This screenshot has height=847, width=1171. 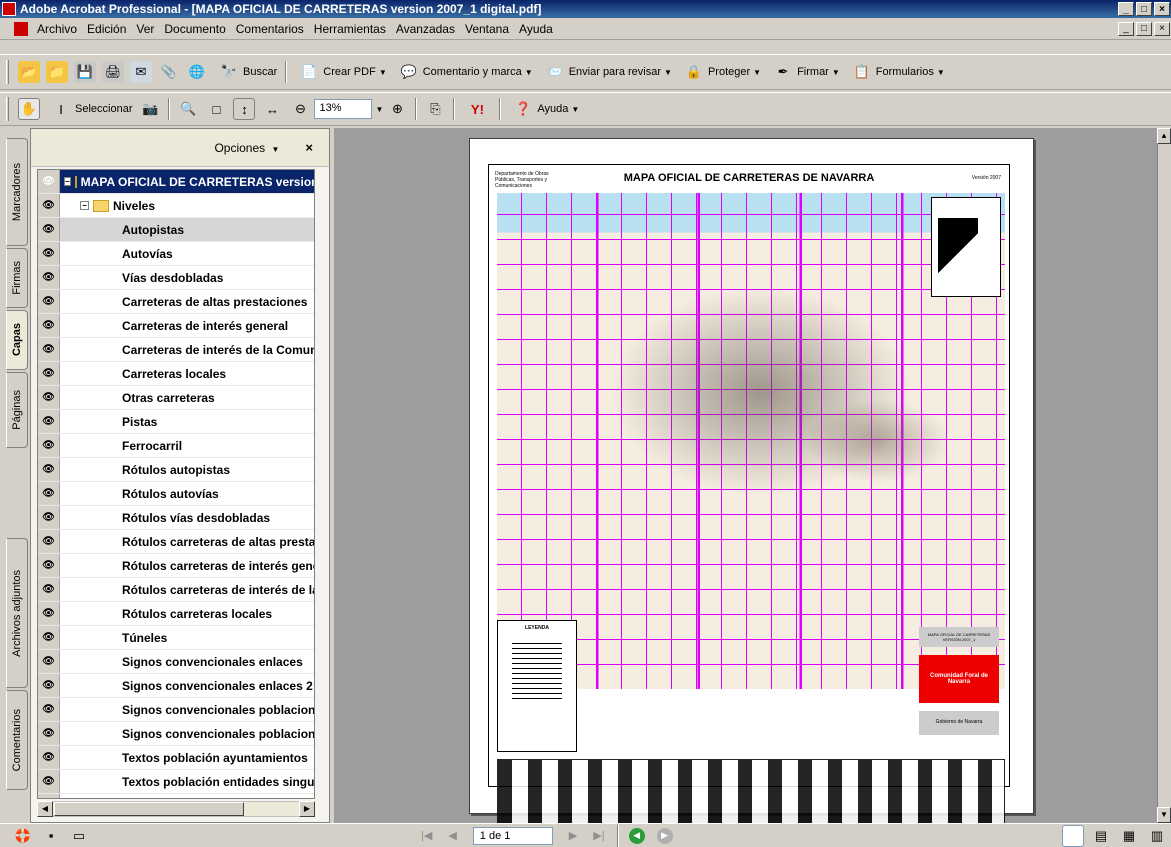 What do you see at coordinates (85, 72) in the screenshot?
I see `save-icon: 💾` at bounding box center [85, 72].